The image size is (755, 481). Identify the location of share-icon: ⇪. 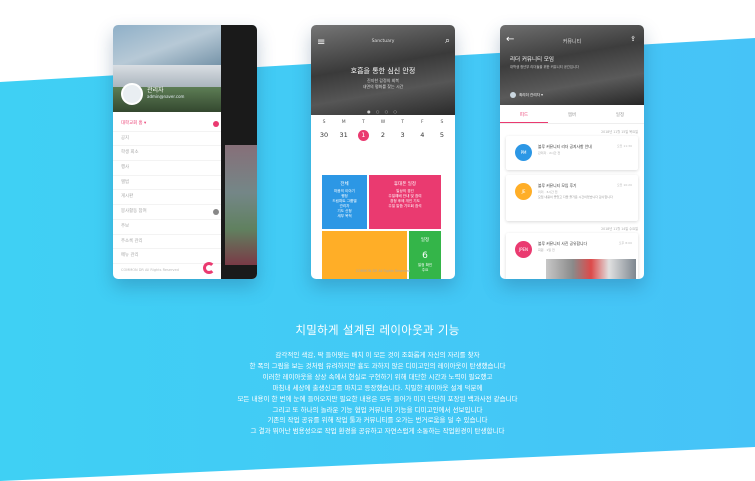
(633, 39).